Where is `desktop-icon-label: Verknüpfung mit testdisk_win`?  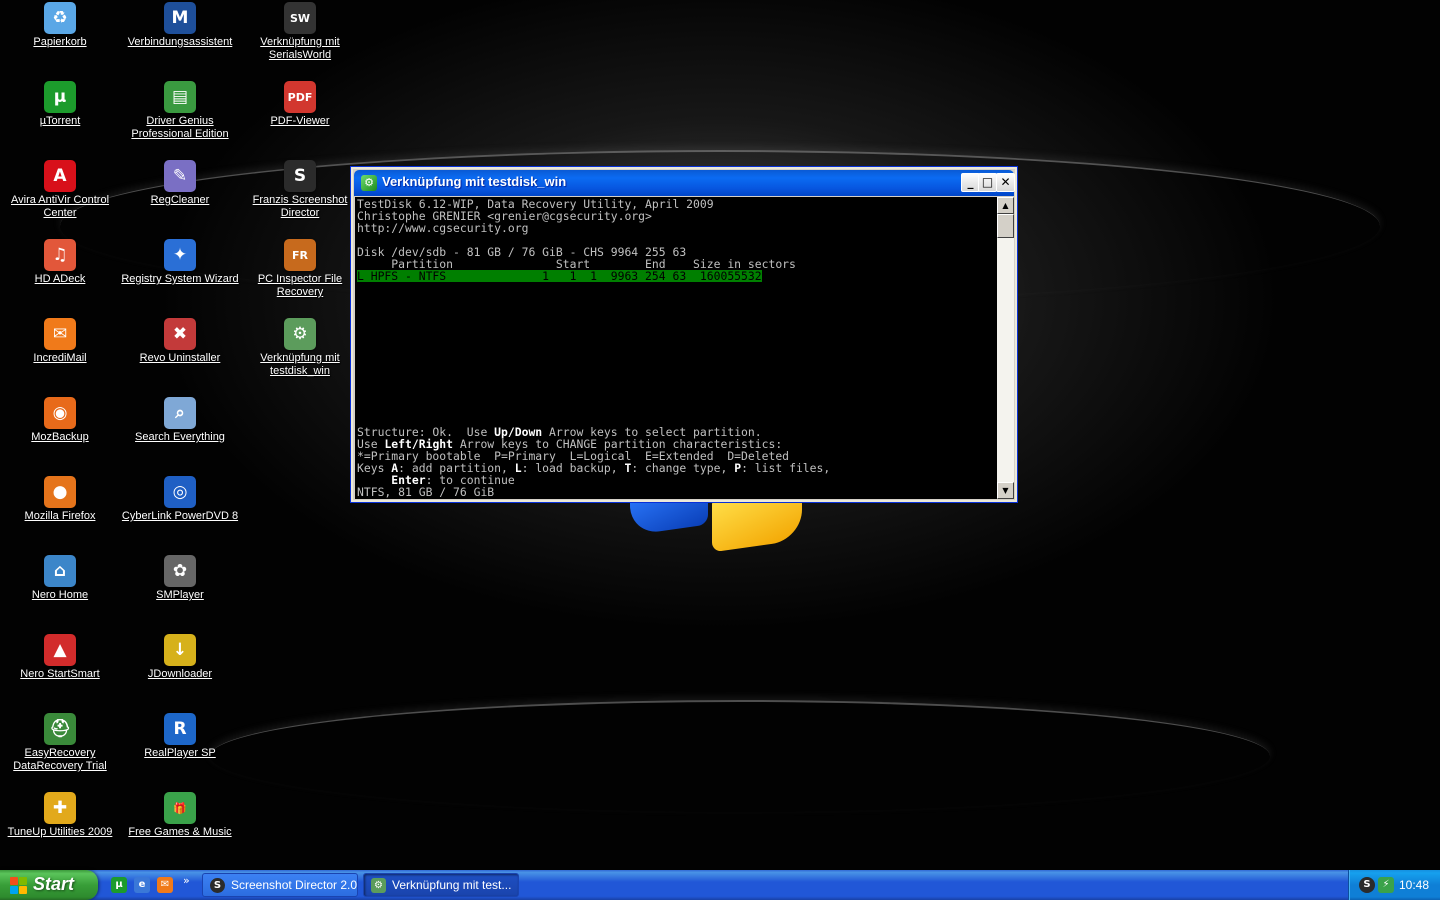 desktop-icon-label: Verknüpfung mit testdisk_win is located at coordinates (300, 364).